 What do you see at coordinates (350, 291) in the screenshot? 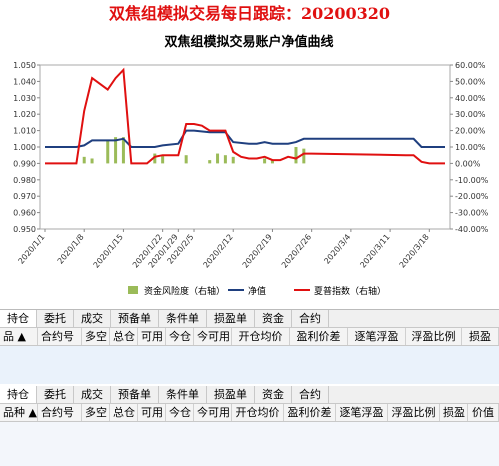
I see `legend-label: 夏普指数（右轴）` at bounding box center [350, 291].